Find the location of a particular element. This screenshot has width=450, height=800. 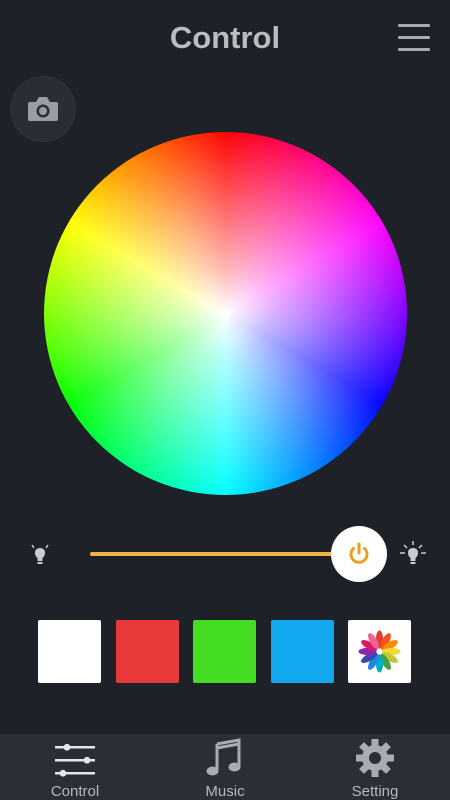

bright-bulb-icon is located at coordinates (413, 552).